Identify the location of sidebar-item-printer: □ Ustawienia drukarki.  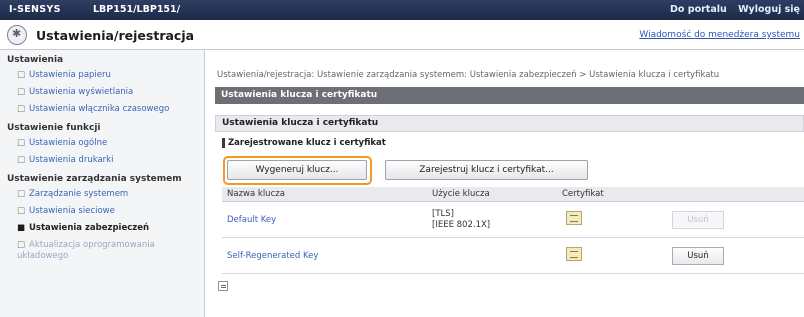
(102, 160).